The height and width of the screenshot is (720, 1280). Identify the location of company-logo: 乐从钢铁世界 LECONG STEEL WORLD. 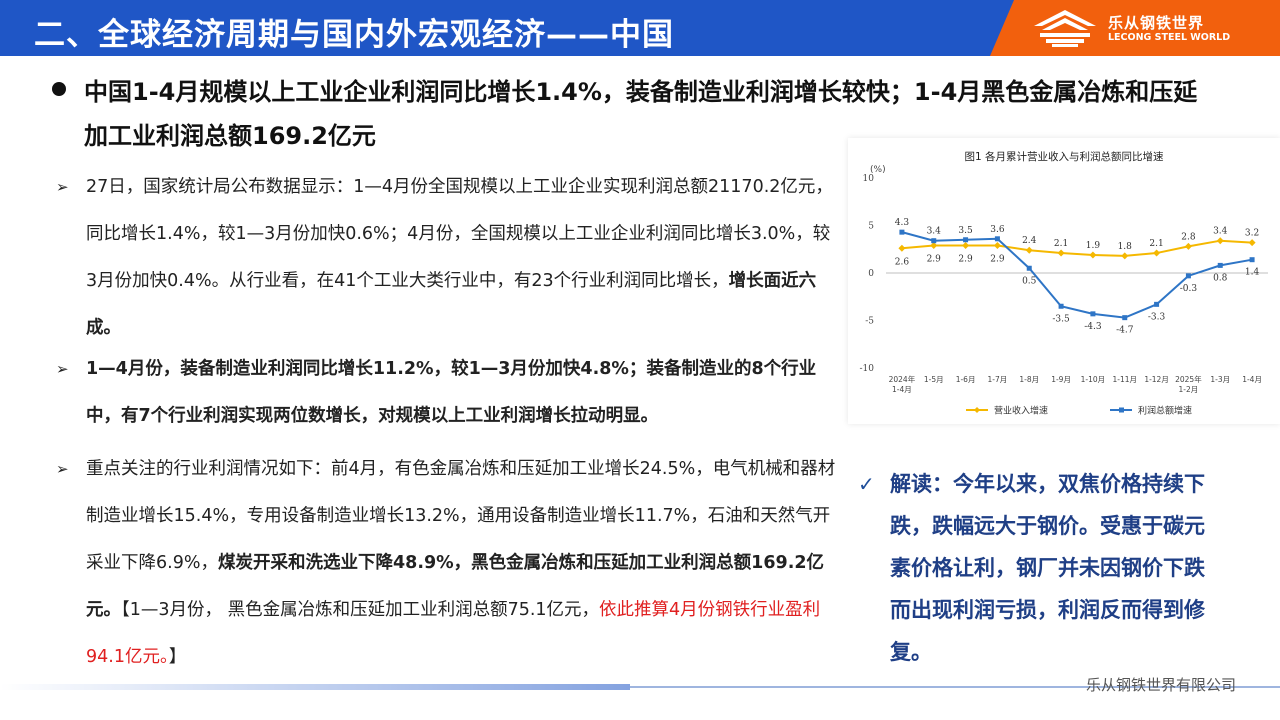
(1135, 28).